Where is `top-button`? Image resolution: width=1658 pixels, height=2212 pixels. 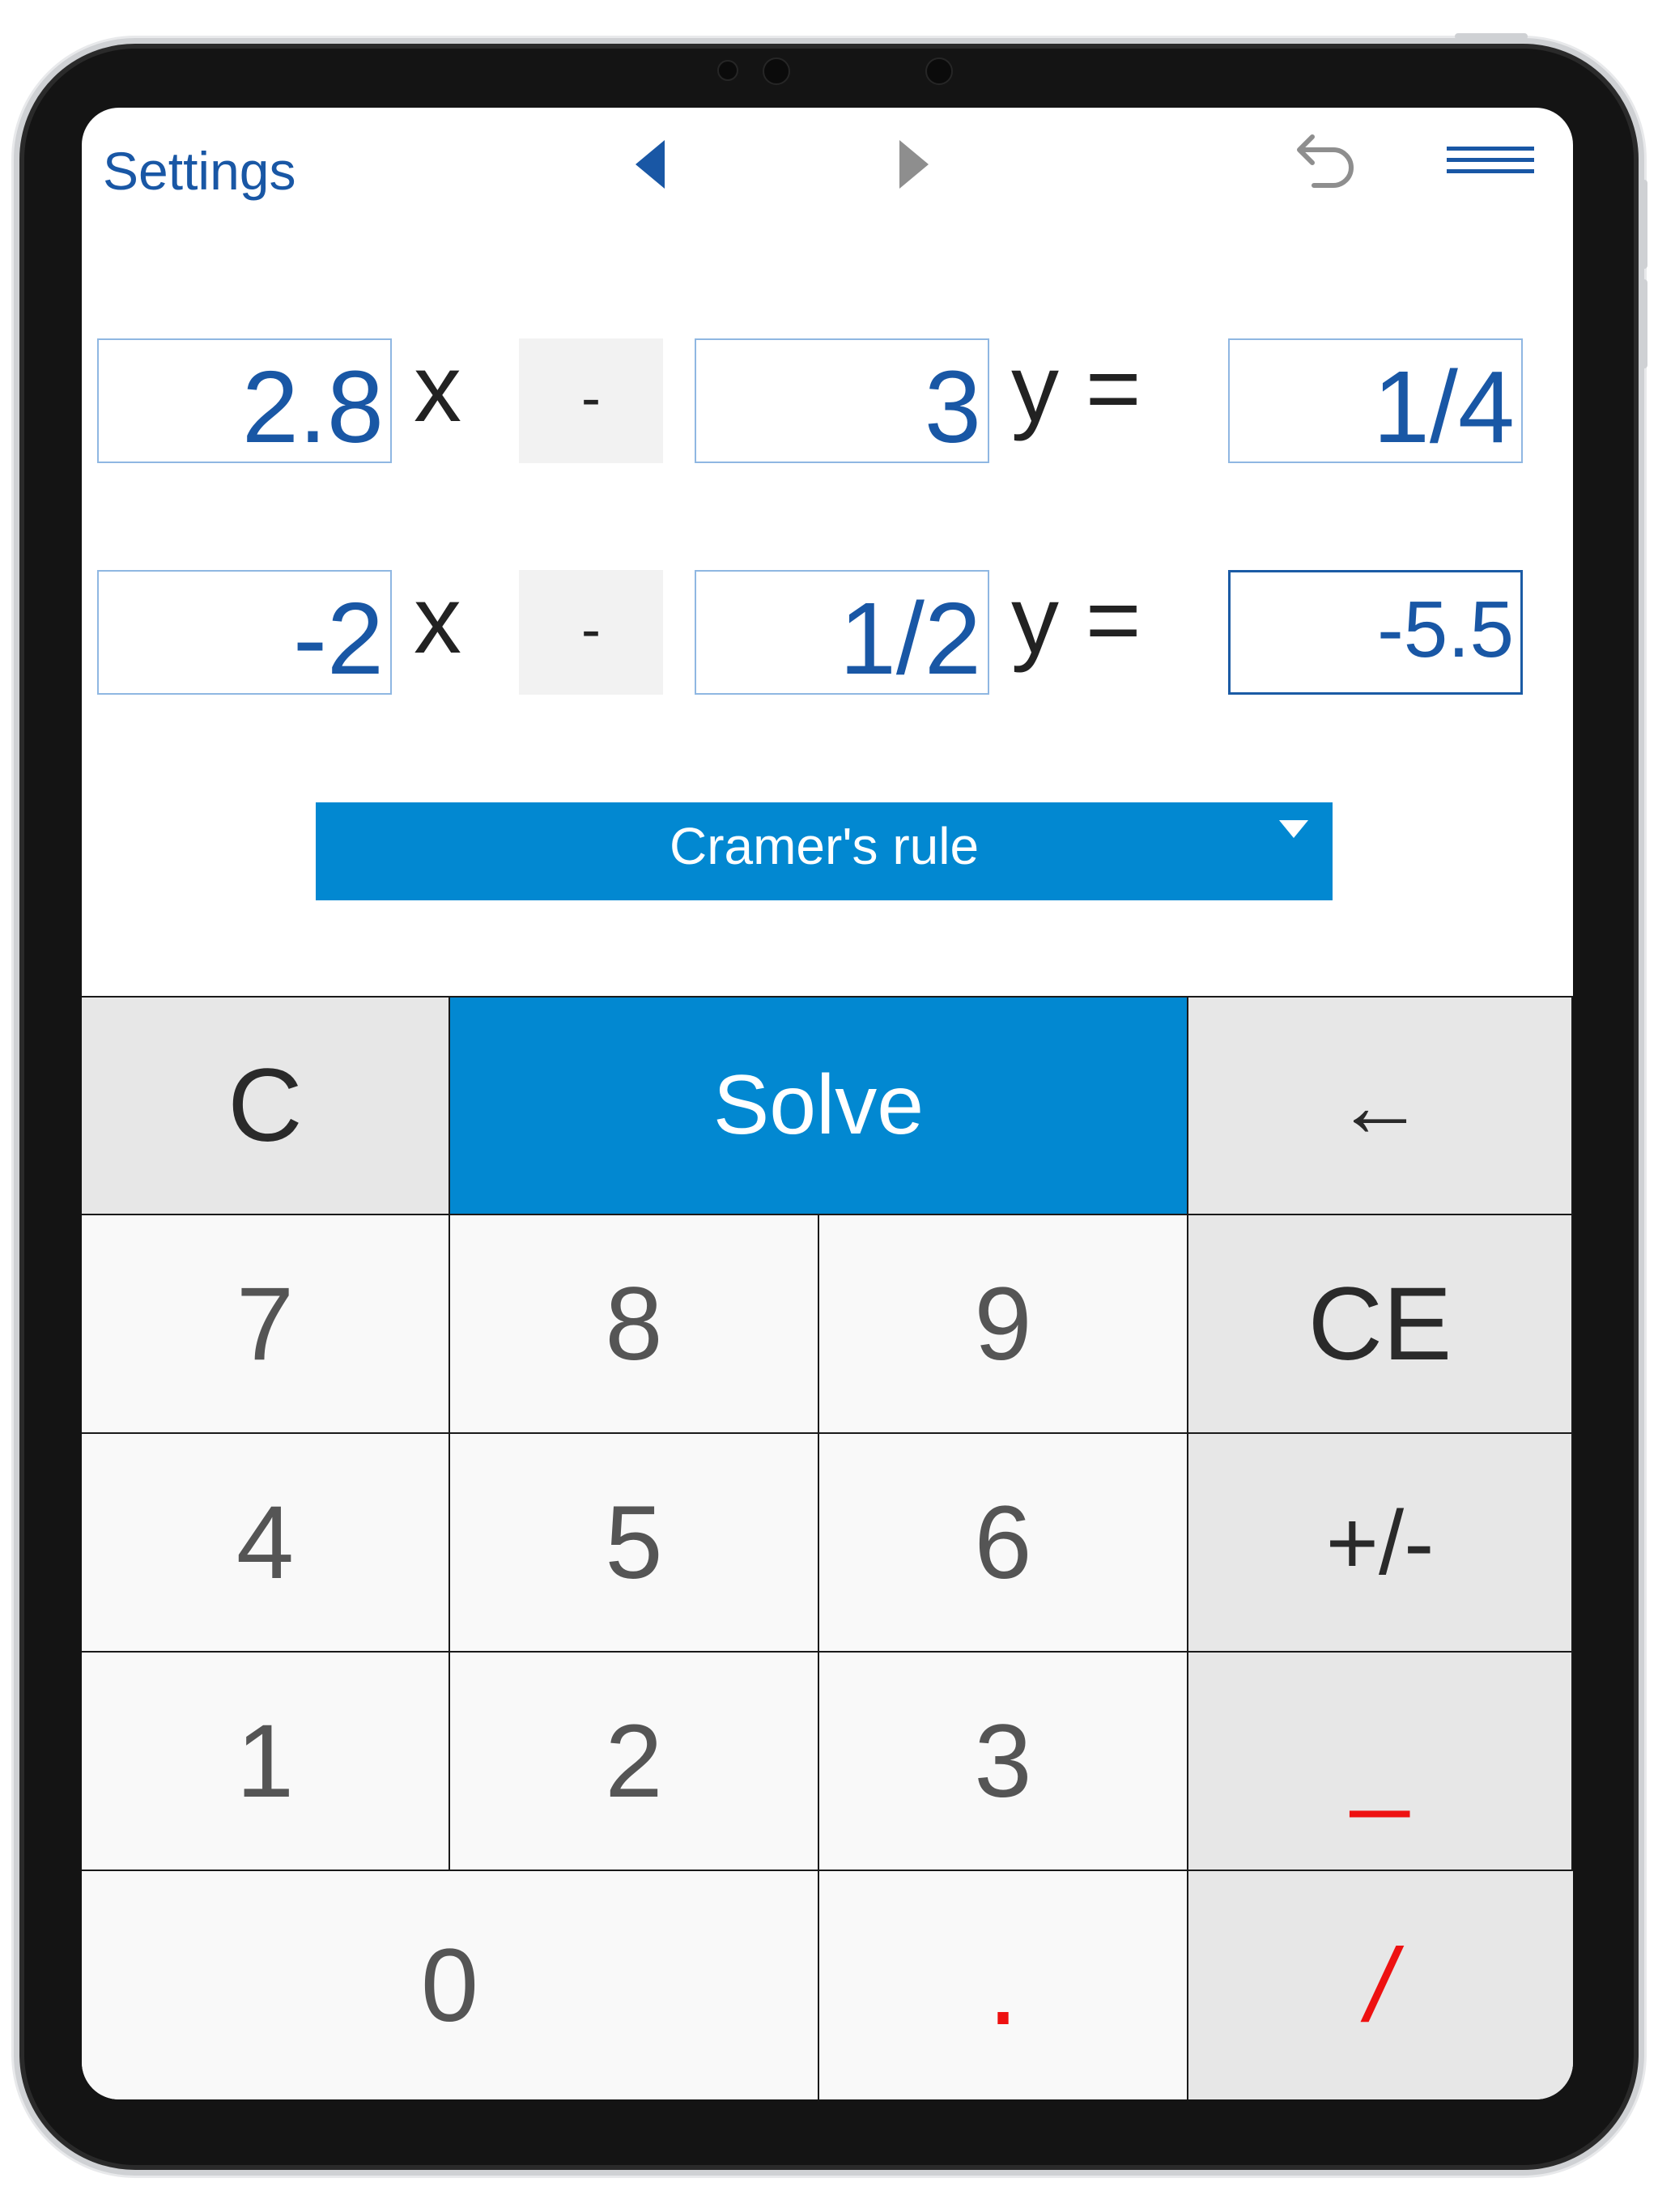
top-button is located at coordinates (1491, 37).